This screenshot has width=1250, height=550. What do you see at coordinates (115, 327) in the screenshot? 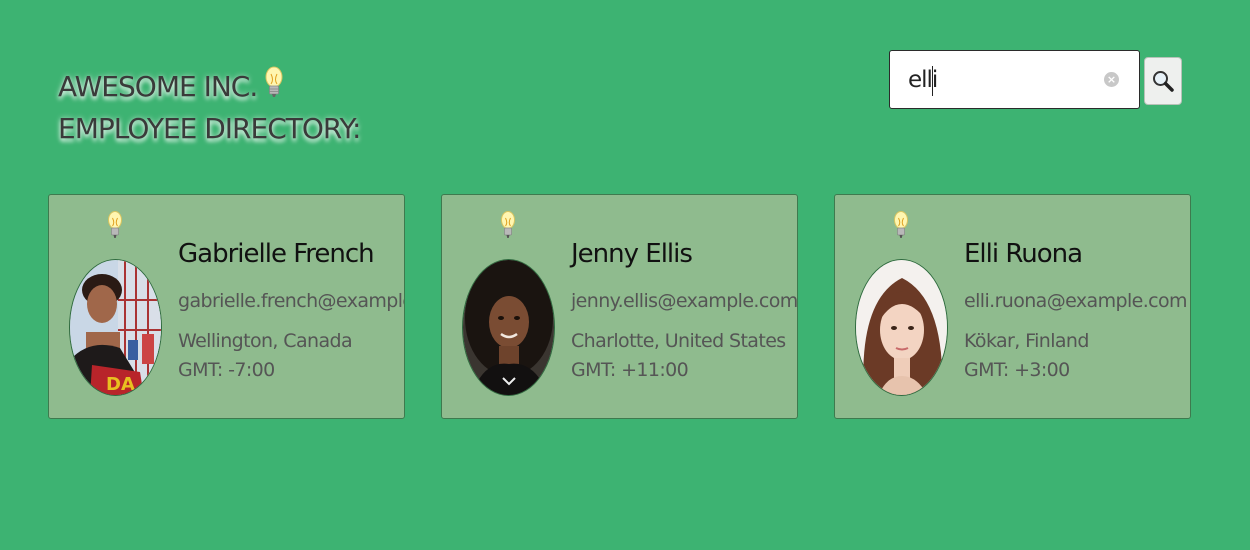
I see `avatar: DA` at bounding box center [115, 327].